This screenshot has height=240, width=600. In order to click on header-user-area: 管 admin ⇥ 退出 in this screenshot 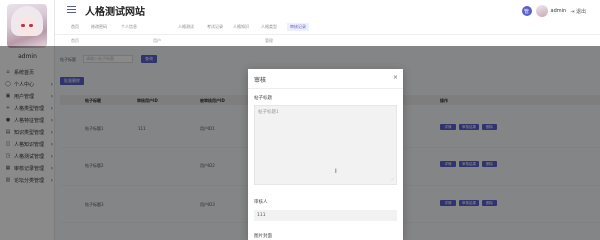, I will do `click(553, 11)`.